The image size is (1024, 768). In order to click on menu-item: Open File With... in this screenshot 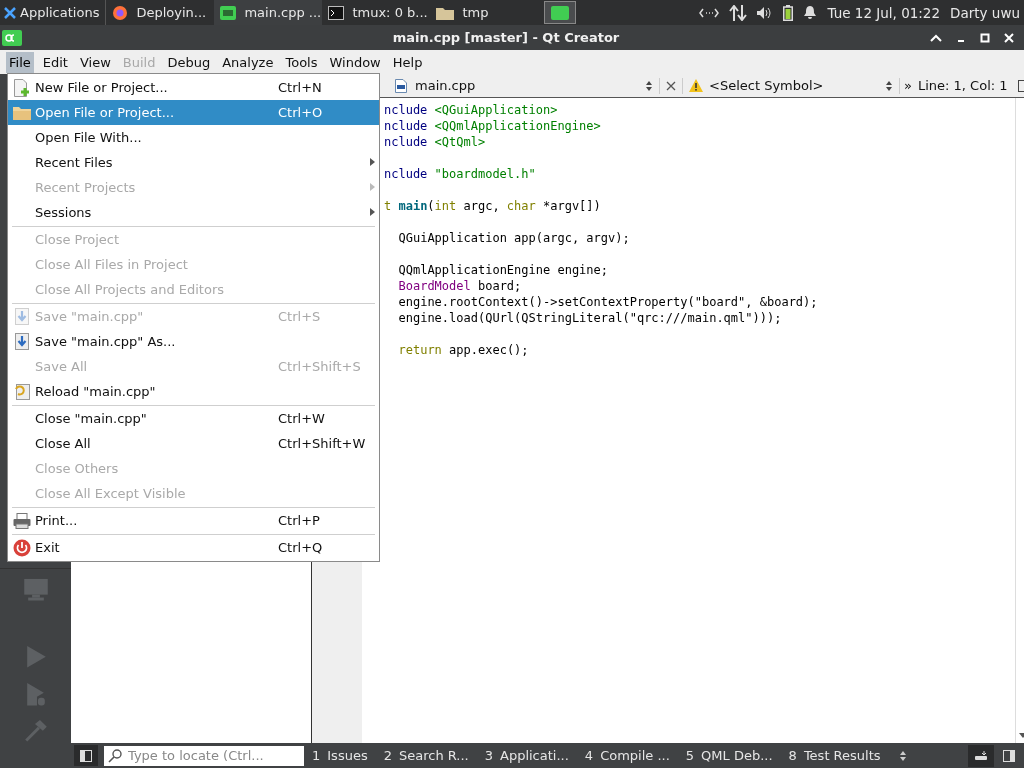, I will do `click(193, 137)`.